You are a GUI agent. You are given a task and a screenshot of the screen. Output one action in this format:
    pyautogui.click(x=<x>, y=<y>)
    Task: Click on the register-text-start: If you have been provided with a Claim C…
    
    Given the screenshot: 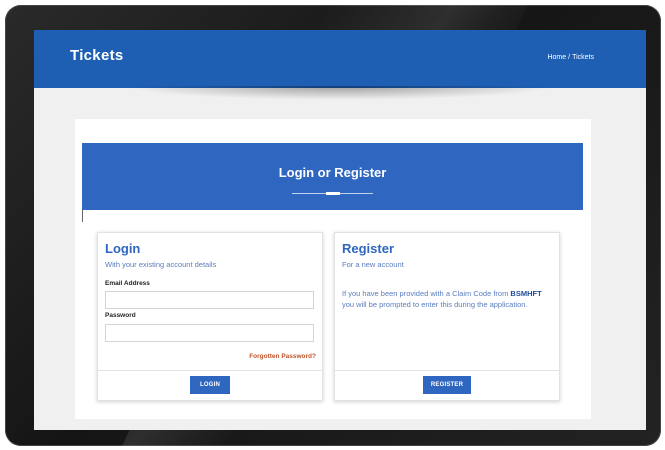 What is the action you would take?
    pyautogui.click(x=426, y=293)
    